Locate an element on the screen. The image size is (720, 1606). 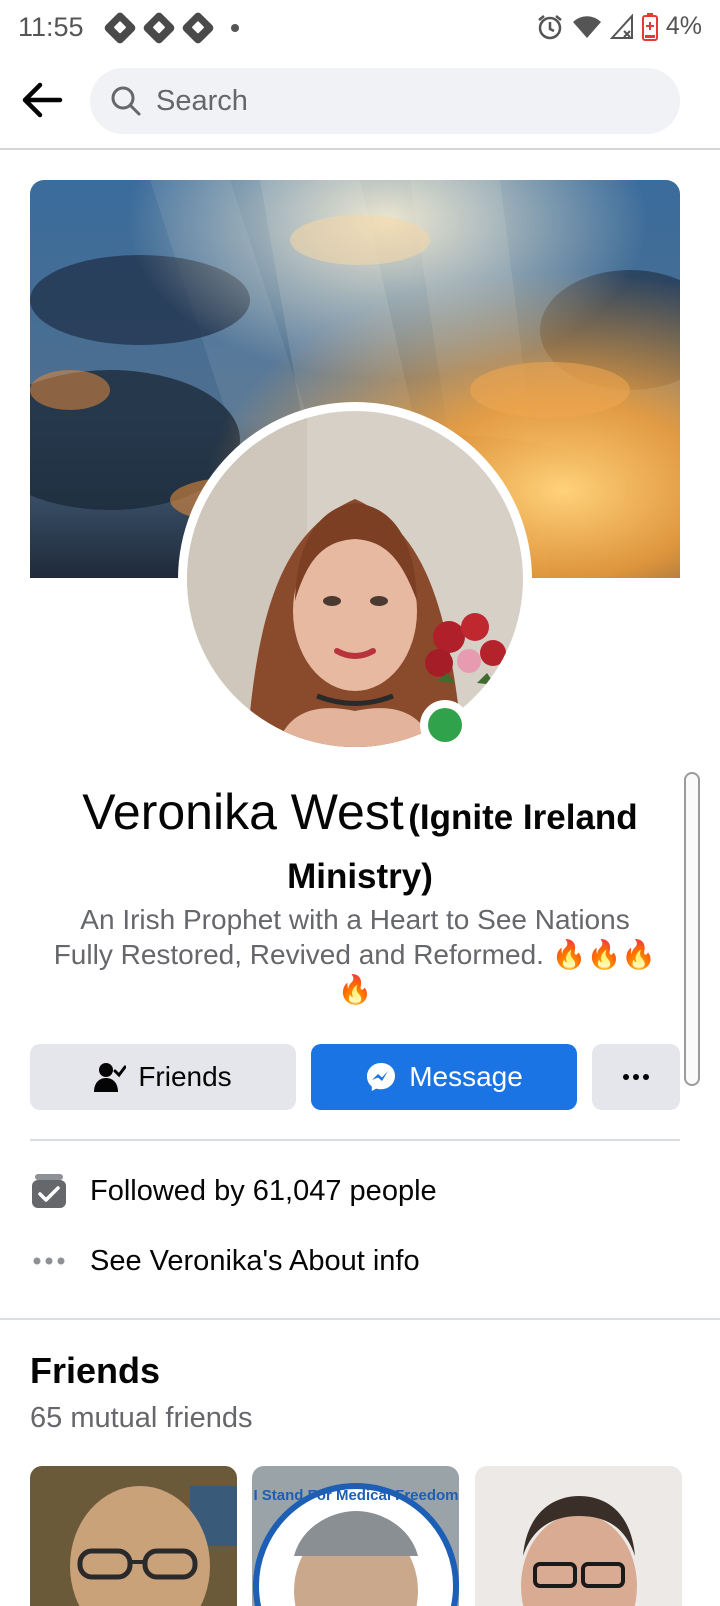
search-bar: Search is located at coordinates (385, 101).